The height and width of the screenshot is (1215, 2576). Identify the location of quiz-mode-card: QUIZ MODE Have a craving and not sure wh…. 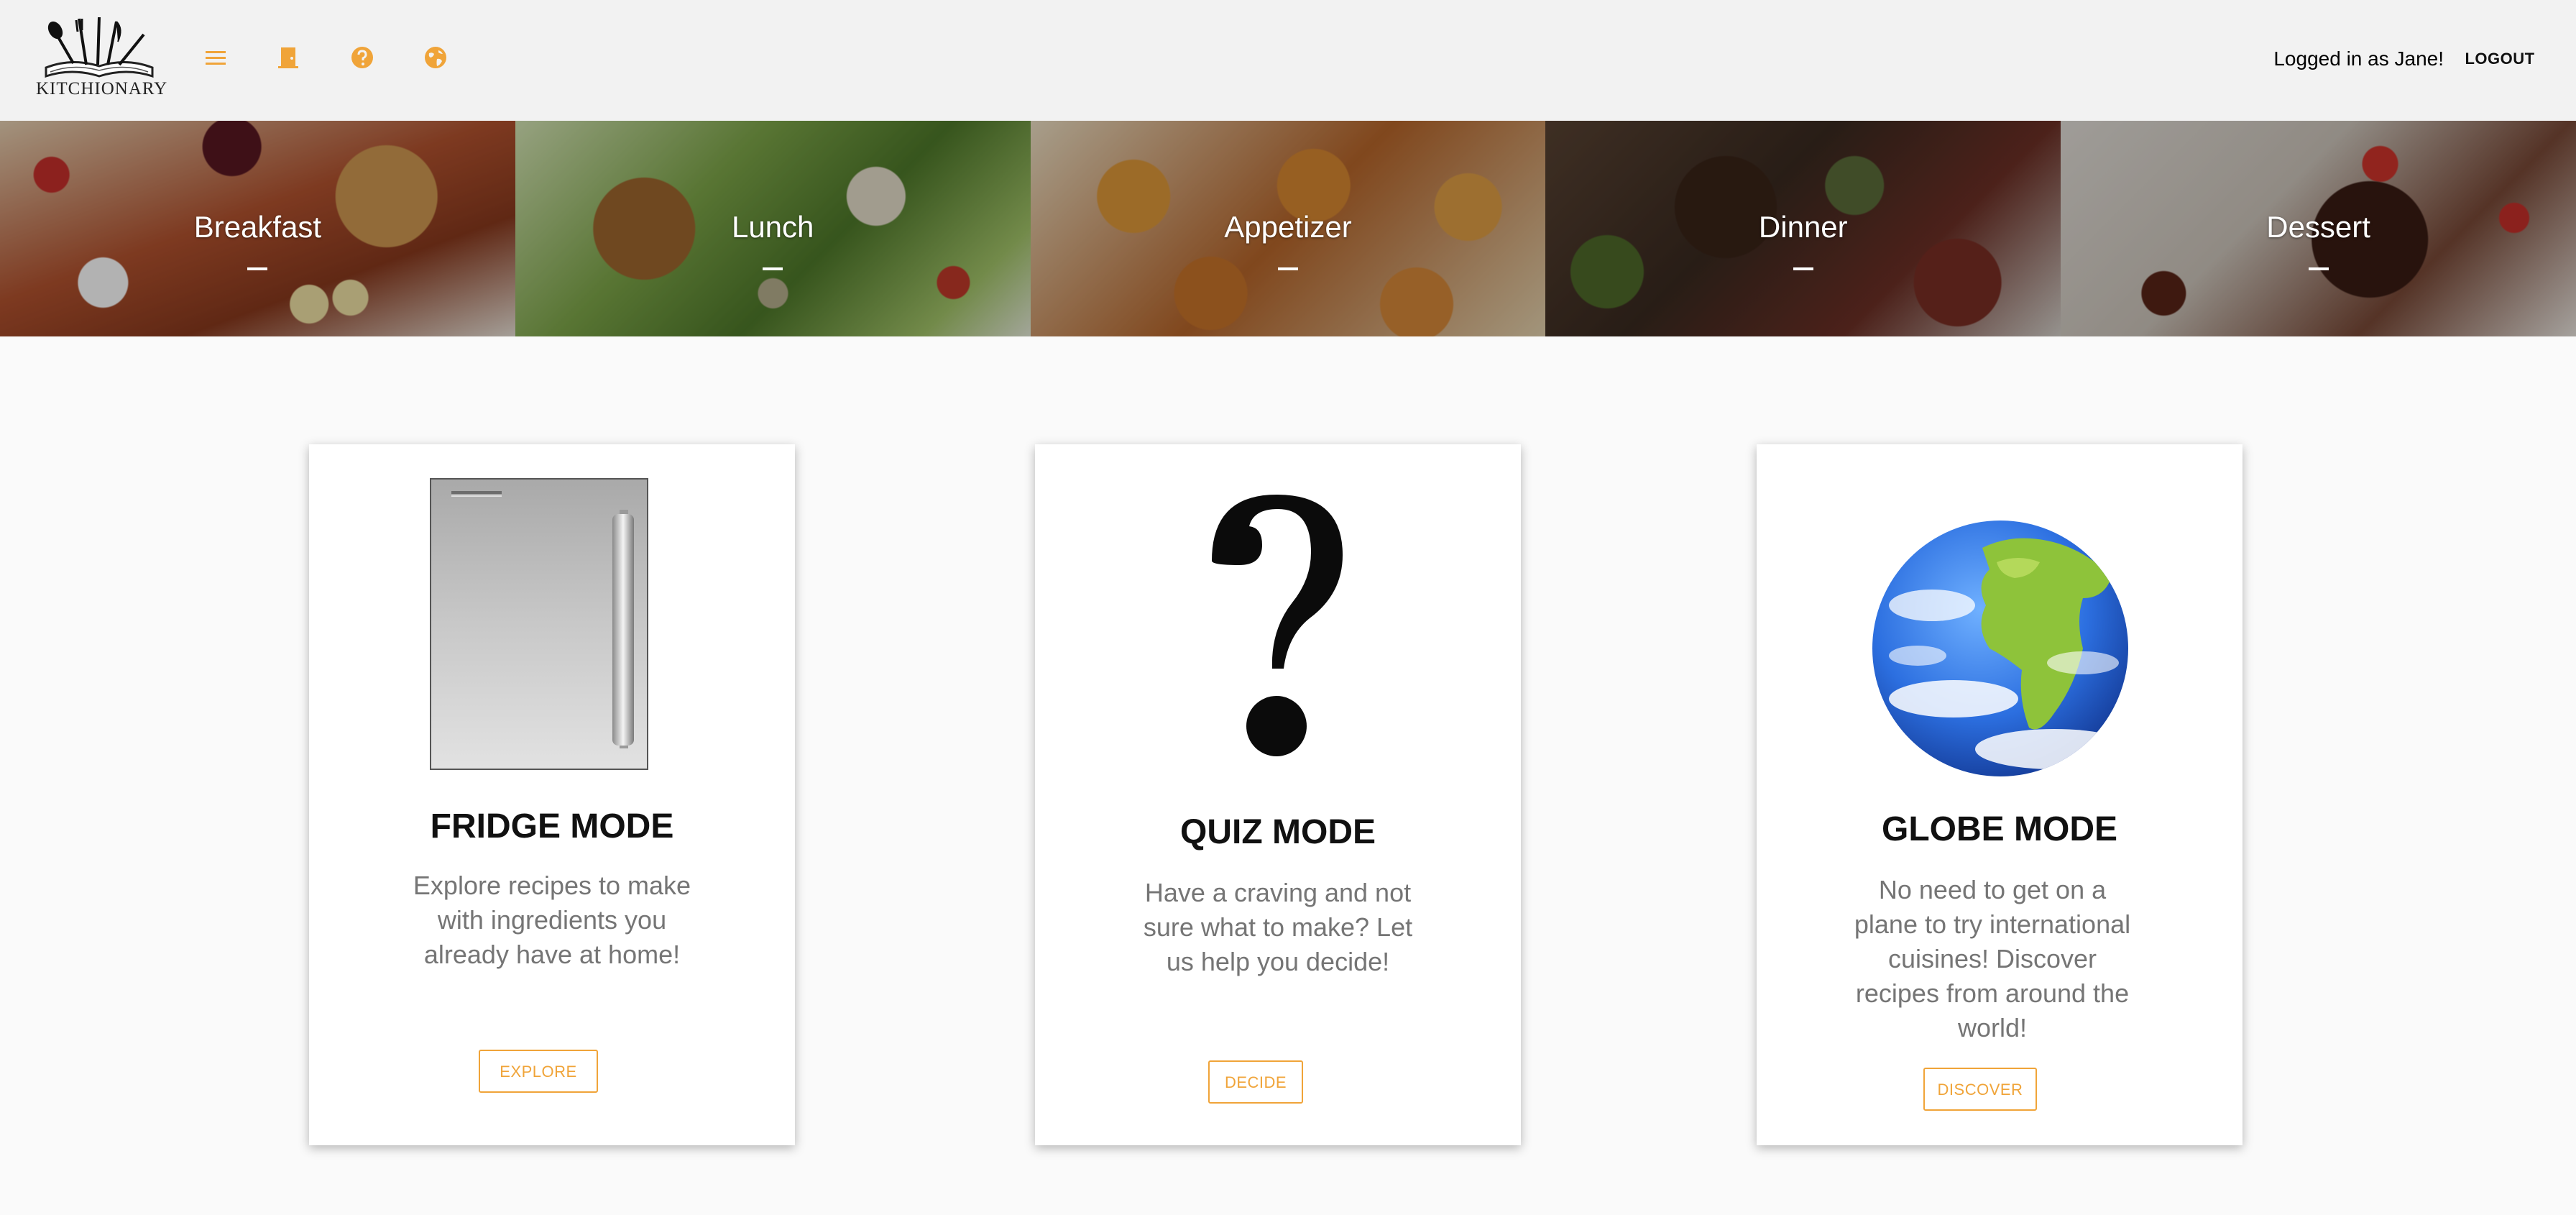
(1278, 795).